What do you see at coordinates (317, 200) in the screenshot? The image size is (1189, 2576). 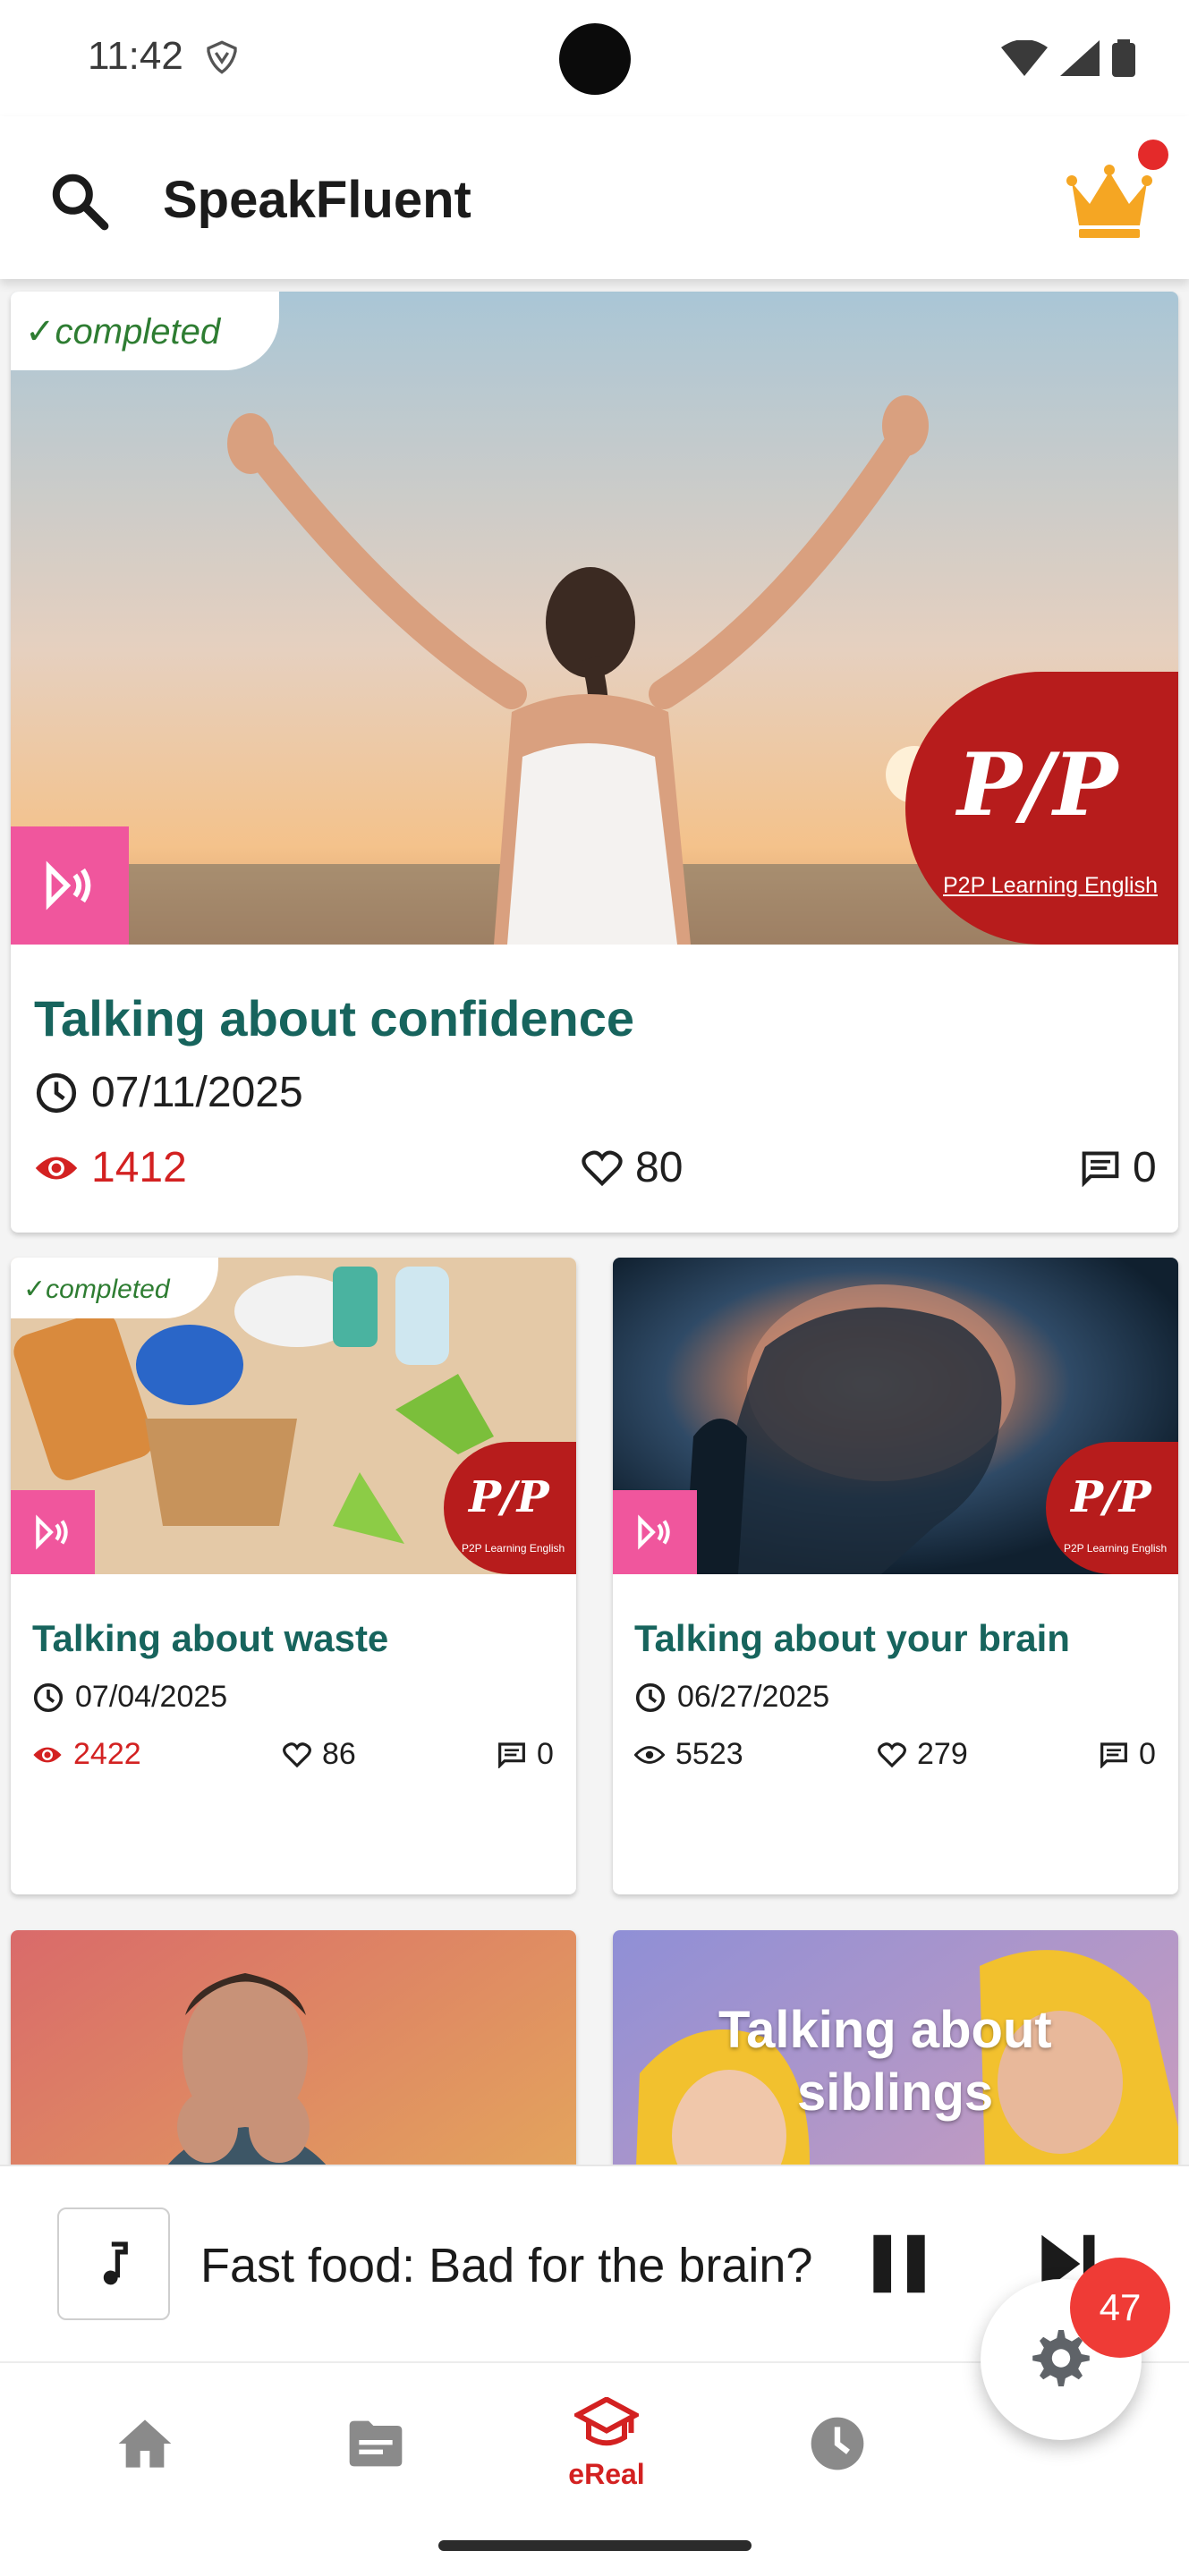 I see `app-title: SpeakFluent` at bounding box center [317, 200].